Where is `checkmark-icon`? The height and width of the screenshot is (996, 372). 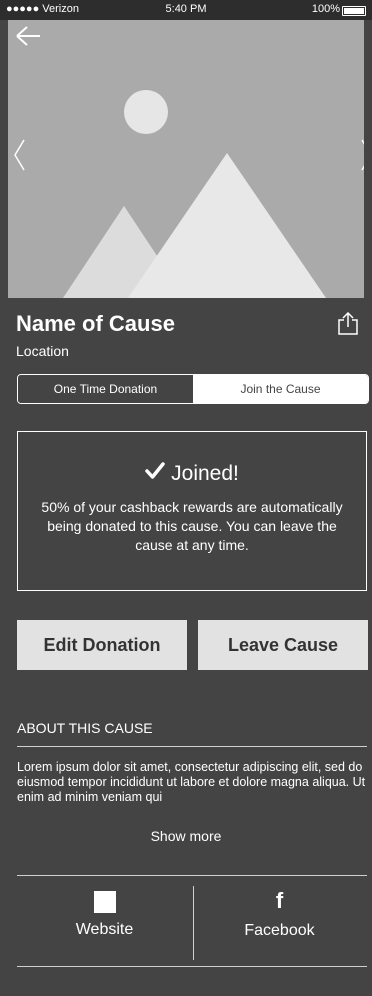
checkmark-icon is located at coordinates (155, 474).